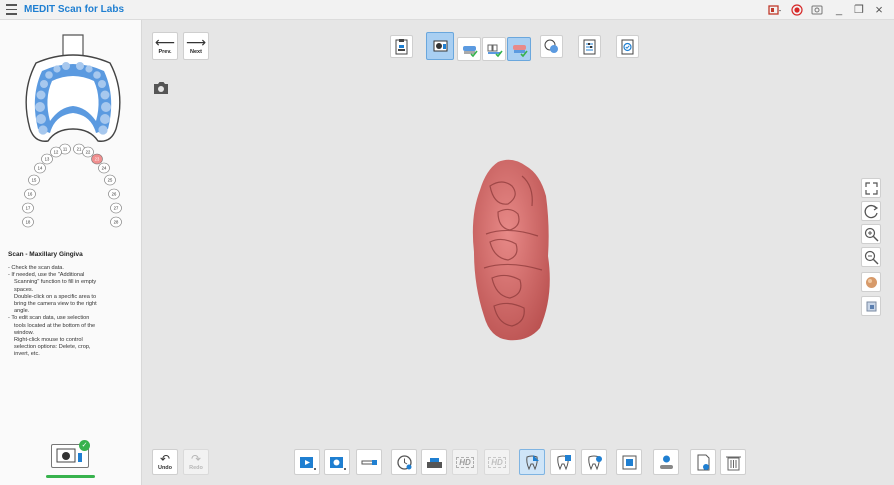  Describe the element at coordinates (196, 42) in the screenshot. I see `arrow-right-icon: ⟶` at that location.